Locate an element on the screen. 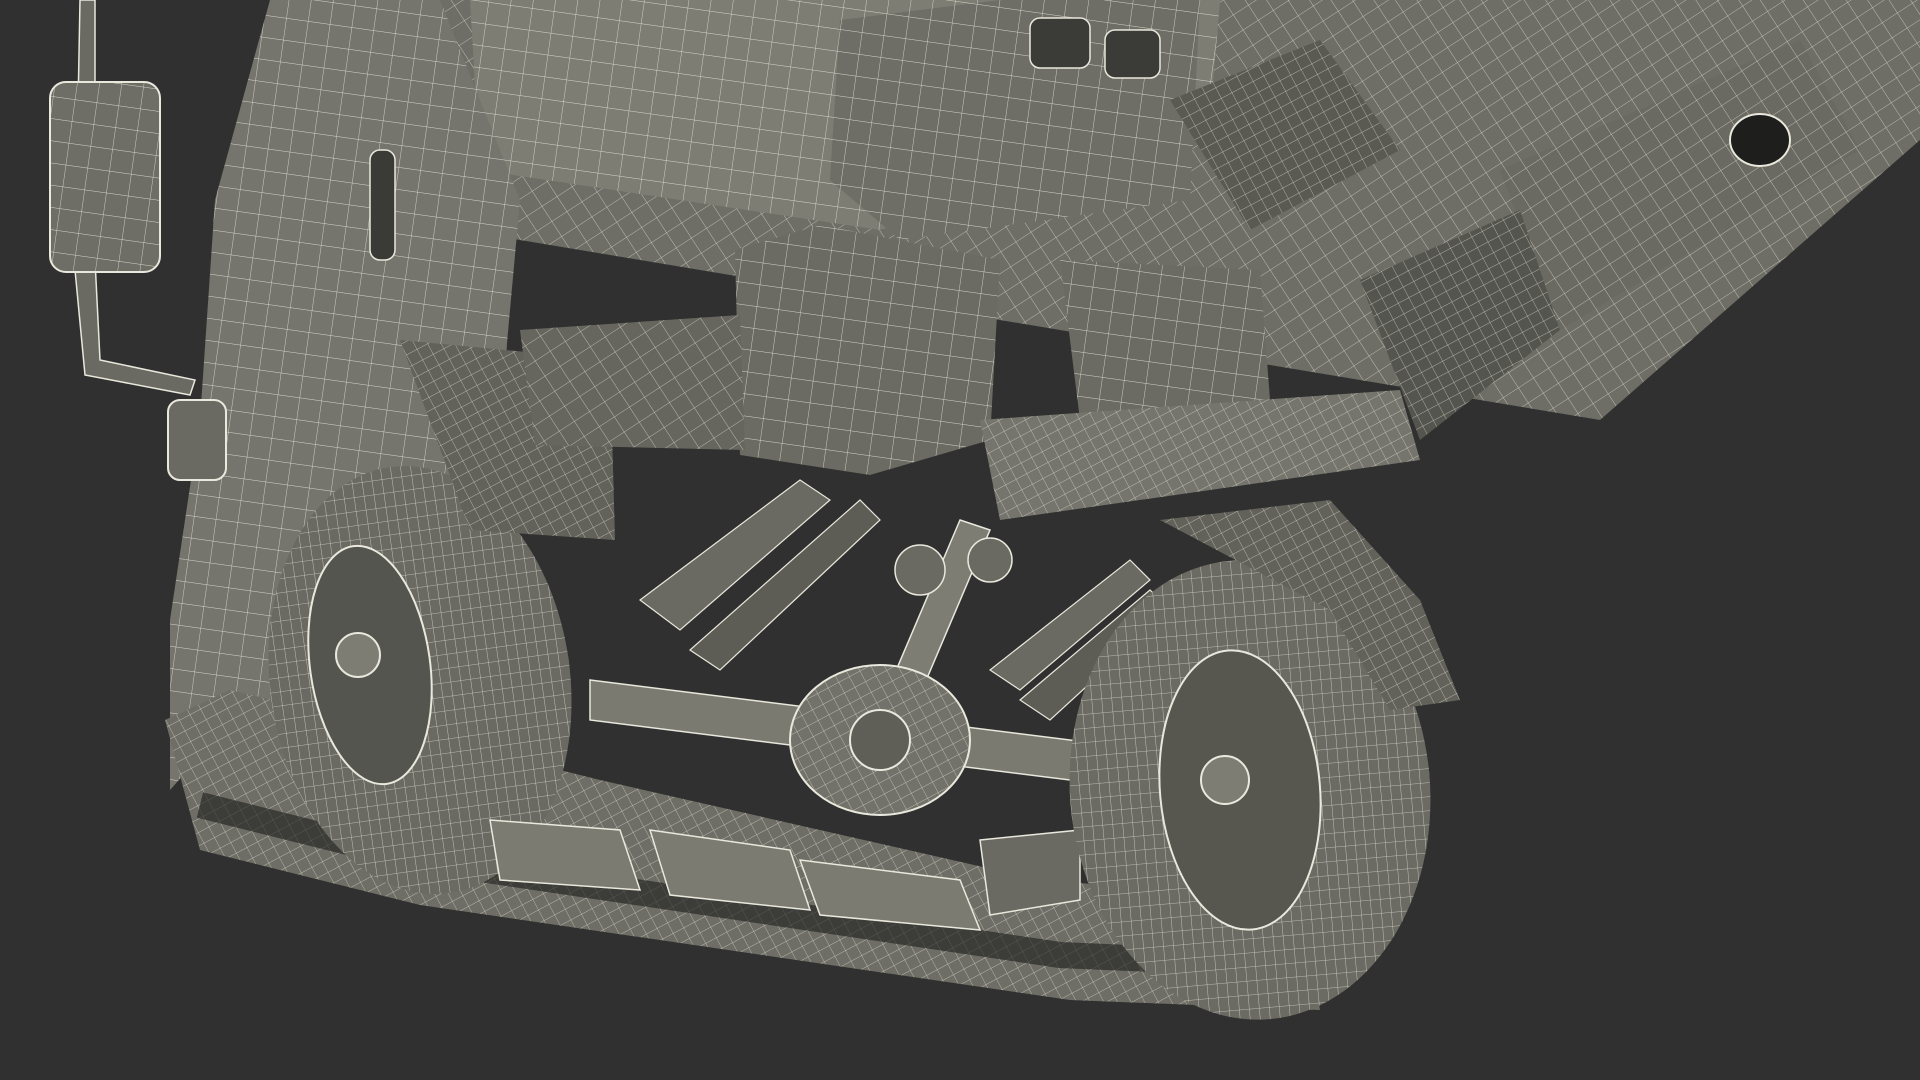 The width and height of the screenshot is (1920, 1080). leaf-spring-left is located at coordinates (760, 575).